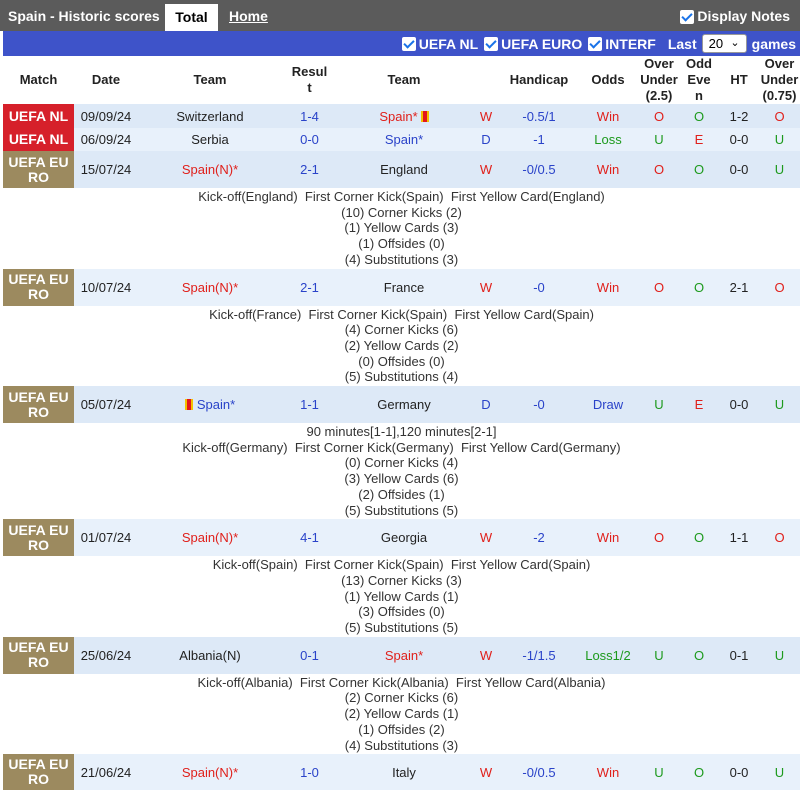 The height and width of the screenshot is (790, 800). Describe the element at coordinates (779, 139) in the screenshot. I see `over-under-075-text: U` at that location.